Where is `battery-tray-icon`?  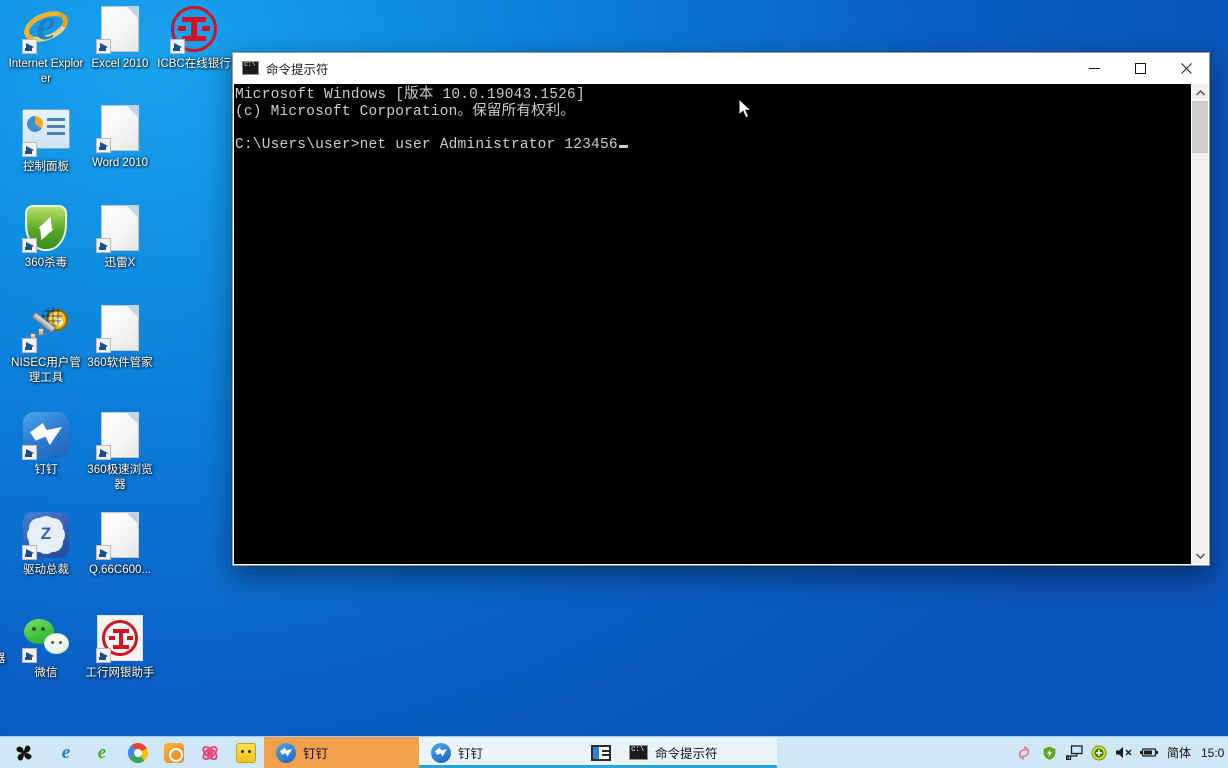
battery-tray-icon is located at coordinates (1149, 752).